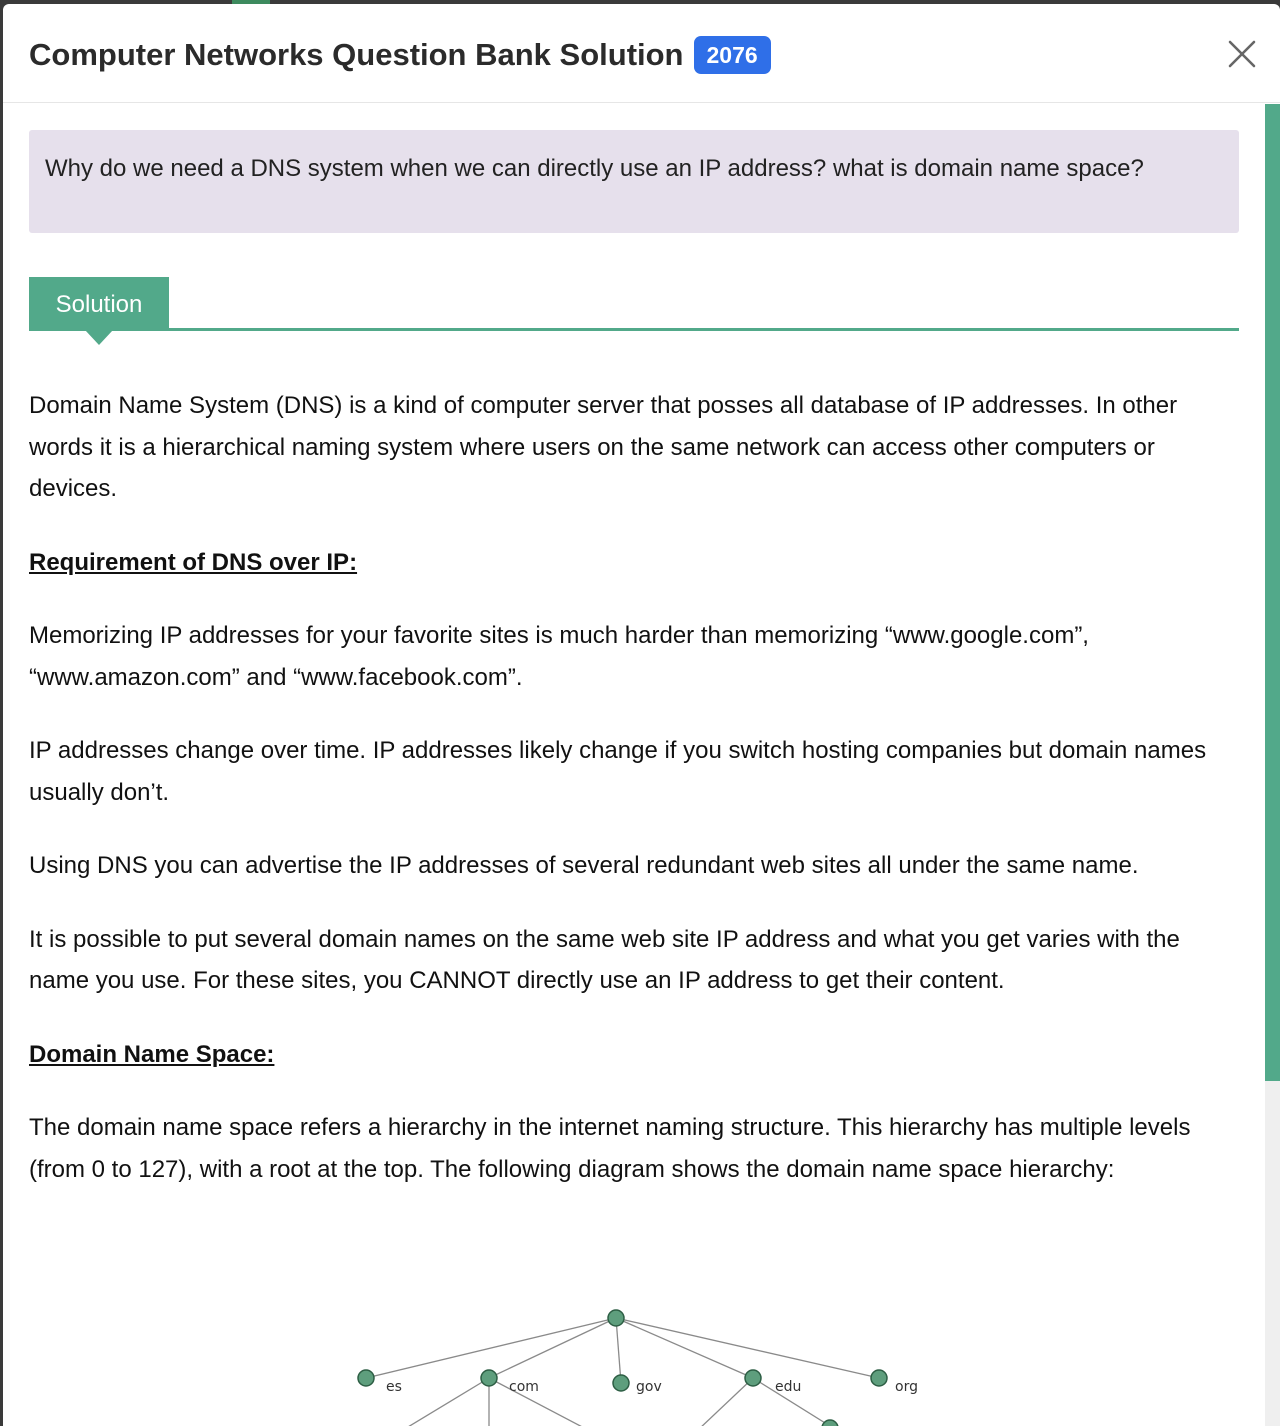 This screenshot has width=1280, height=1426. What do you see at coordinates (524, 1387) in the screenshot?
I see `label-com: com` at bounding box center [524, 1387].